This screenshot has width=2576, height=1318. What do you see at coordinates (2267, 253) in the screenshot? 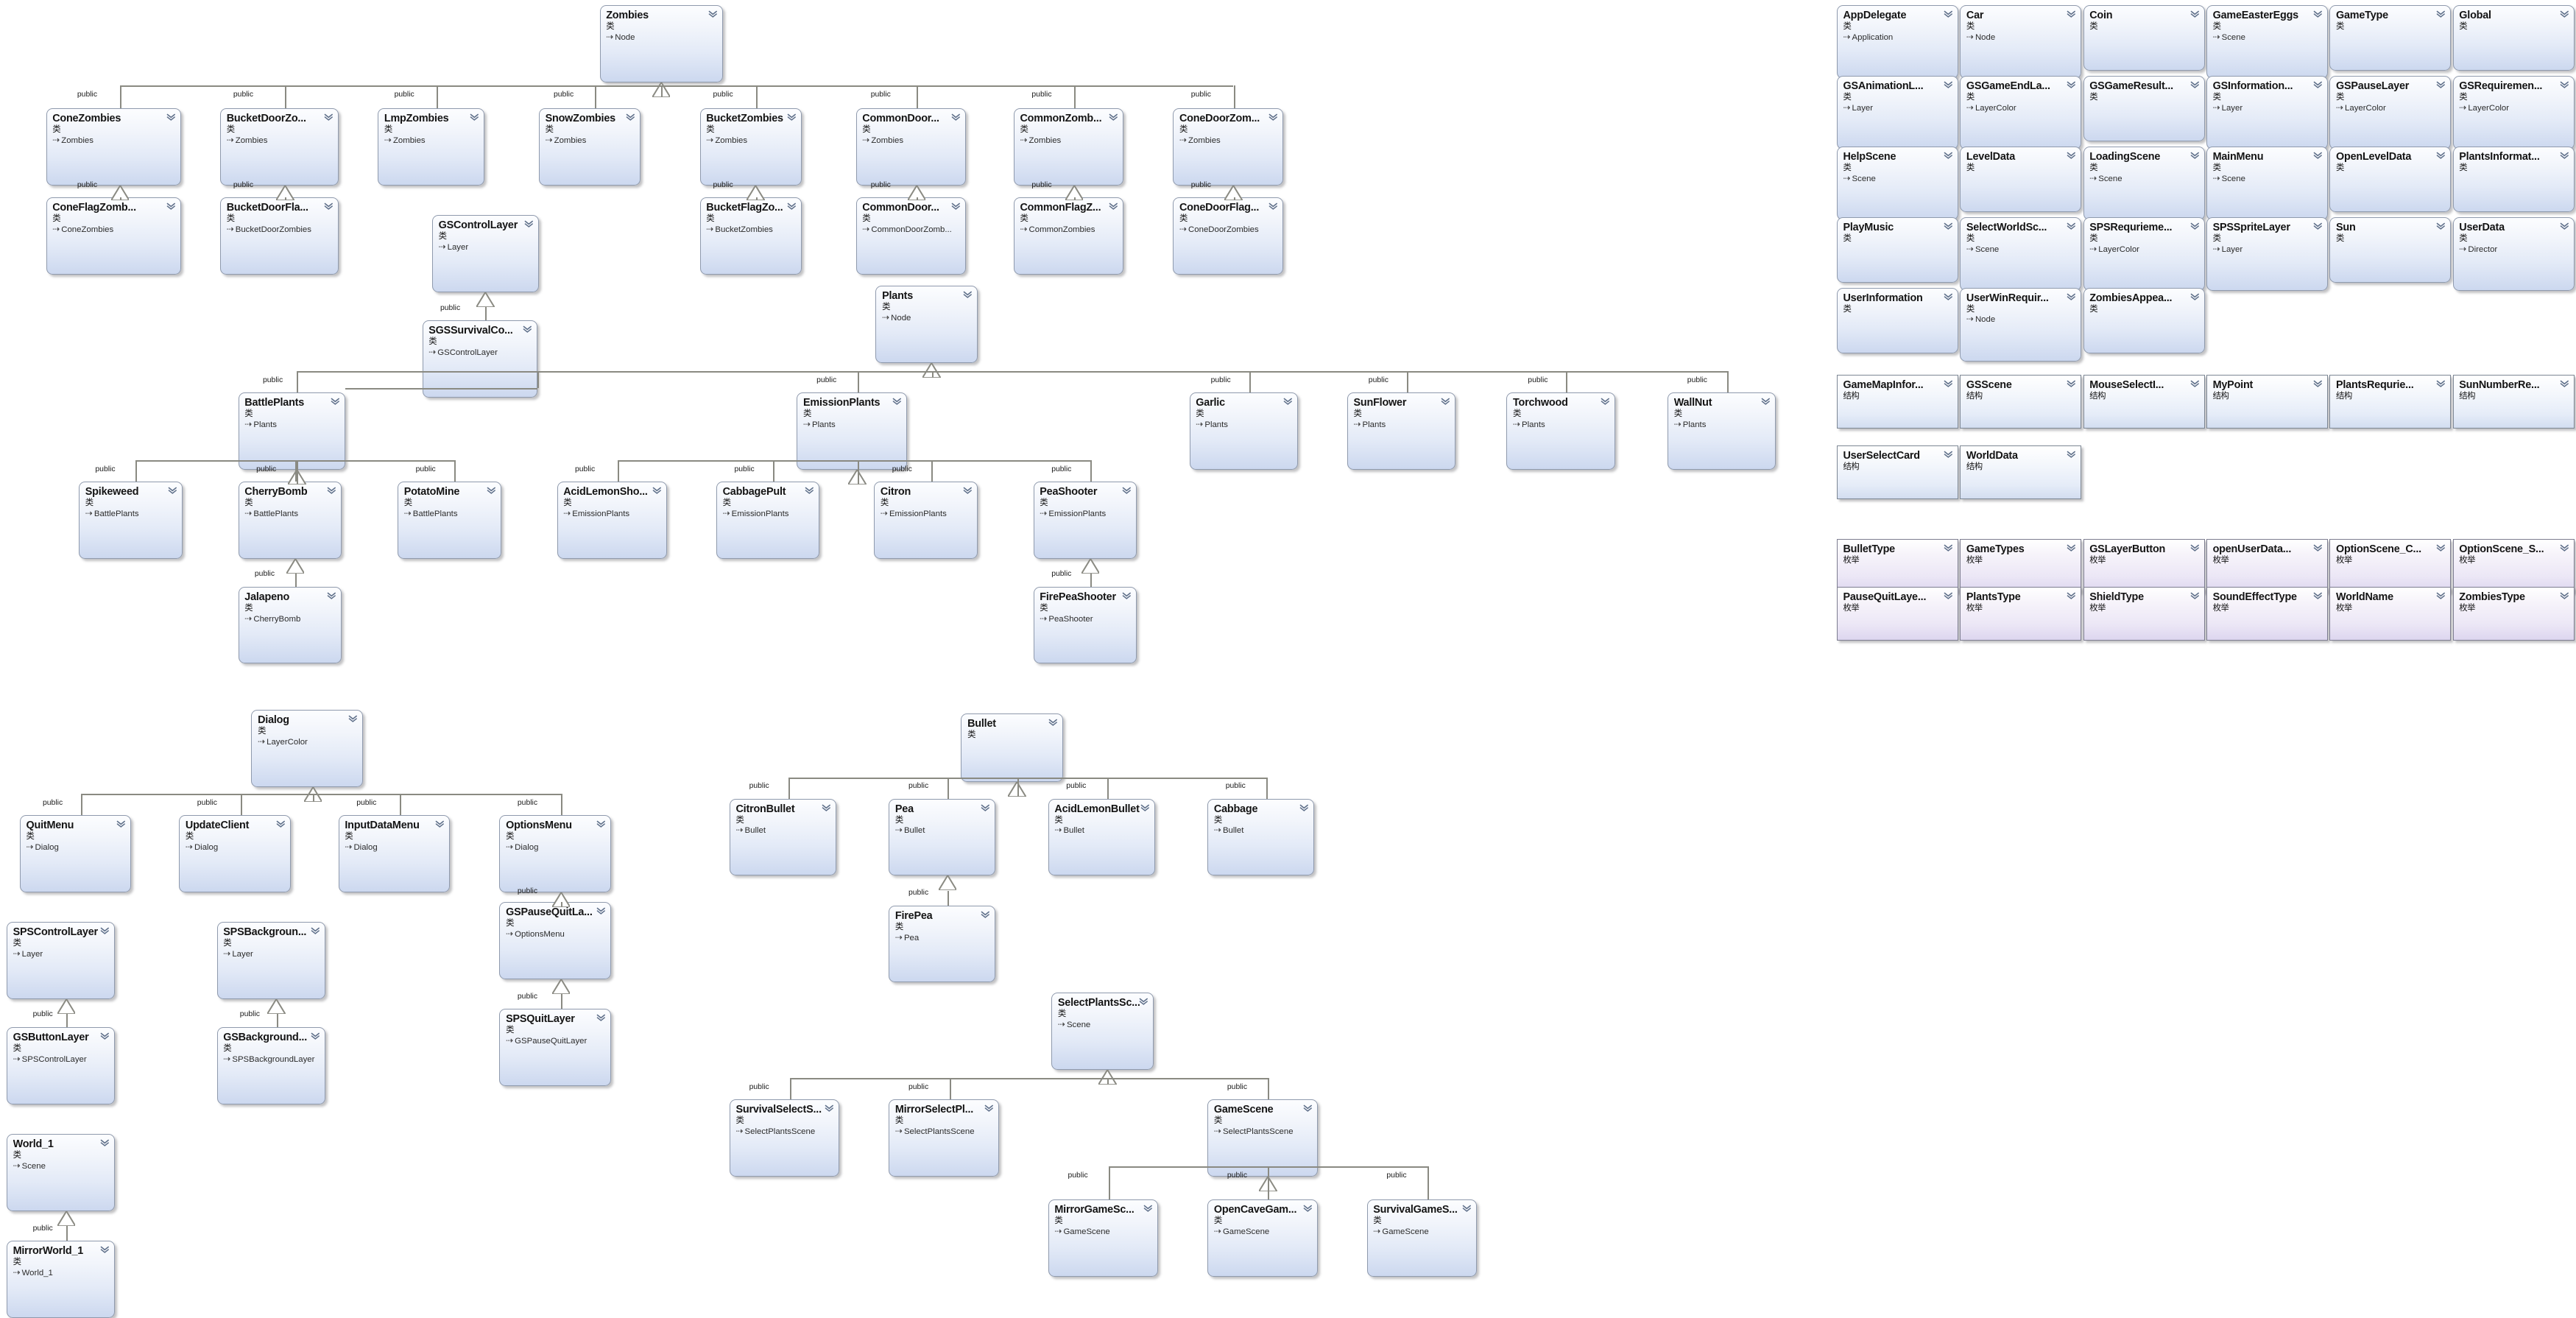
I see `class-node-spsspritelayer: SPSSpriteLayer 类 ⇢ Layer` at bounding box center [2267, 253].